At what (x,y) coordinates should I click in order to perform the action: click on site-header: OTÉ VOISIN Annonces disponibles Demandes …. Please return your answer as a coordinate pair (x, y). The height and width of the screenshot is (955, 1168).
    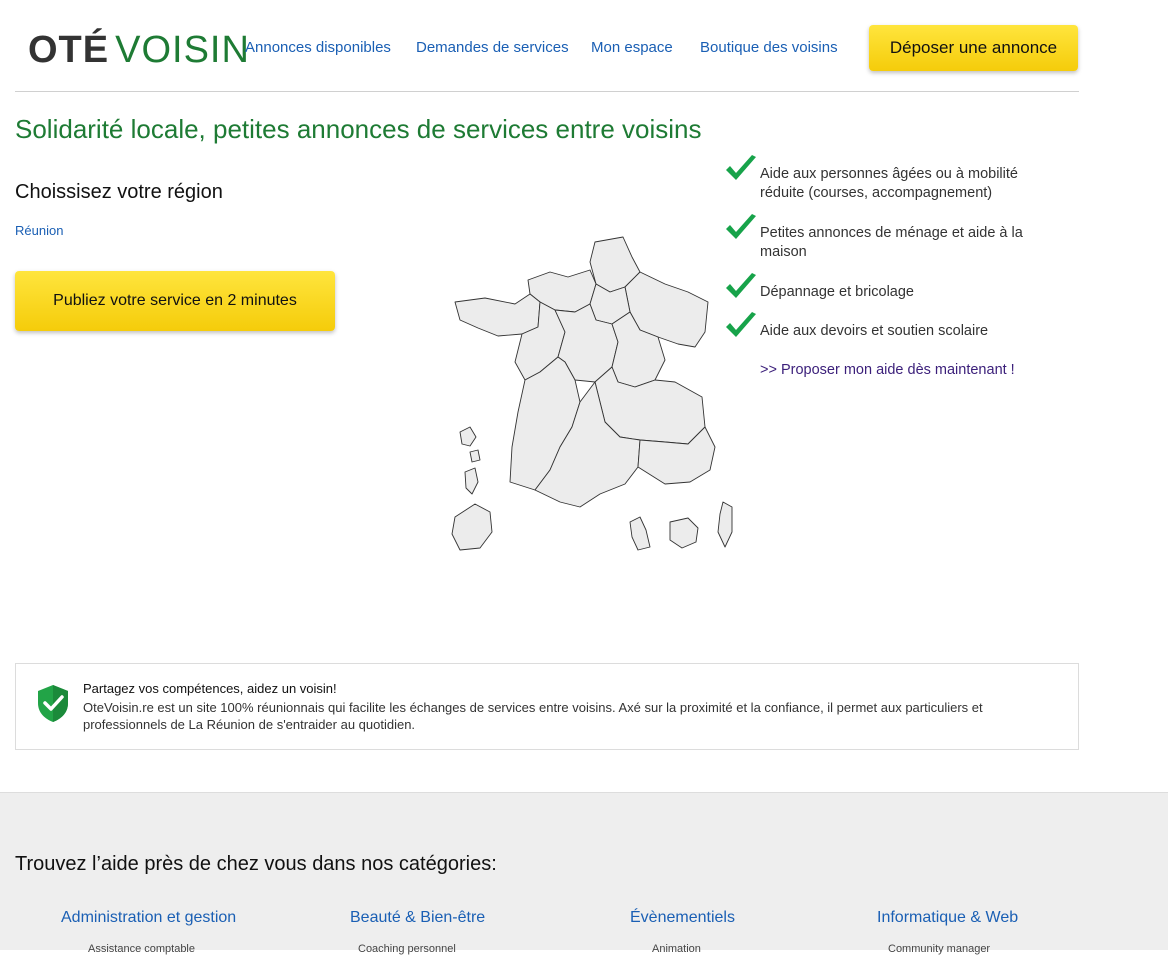
    Looking at the image, I should click on (584, 46).